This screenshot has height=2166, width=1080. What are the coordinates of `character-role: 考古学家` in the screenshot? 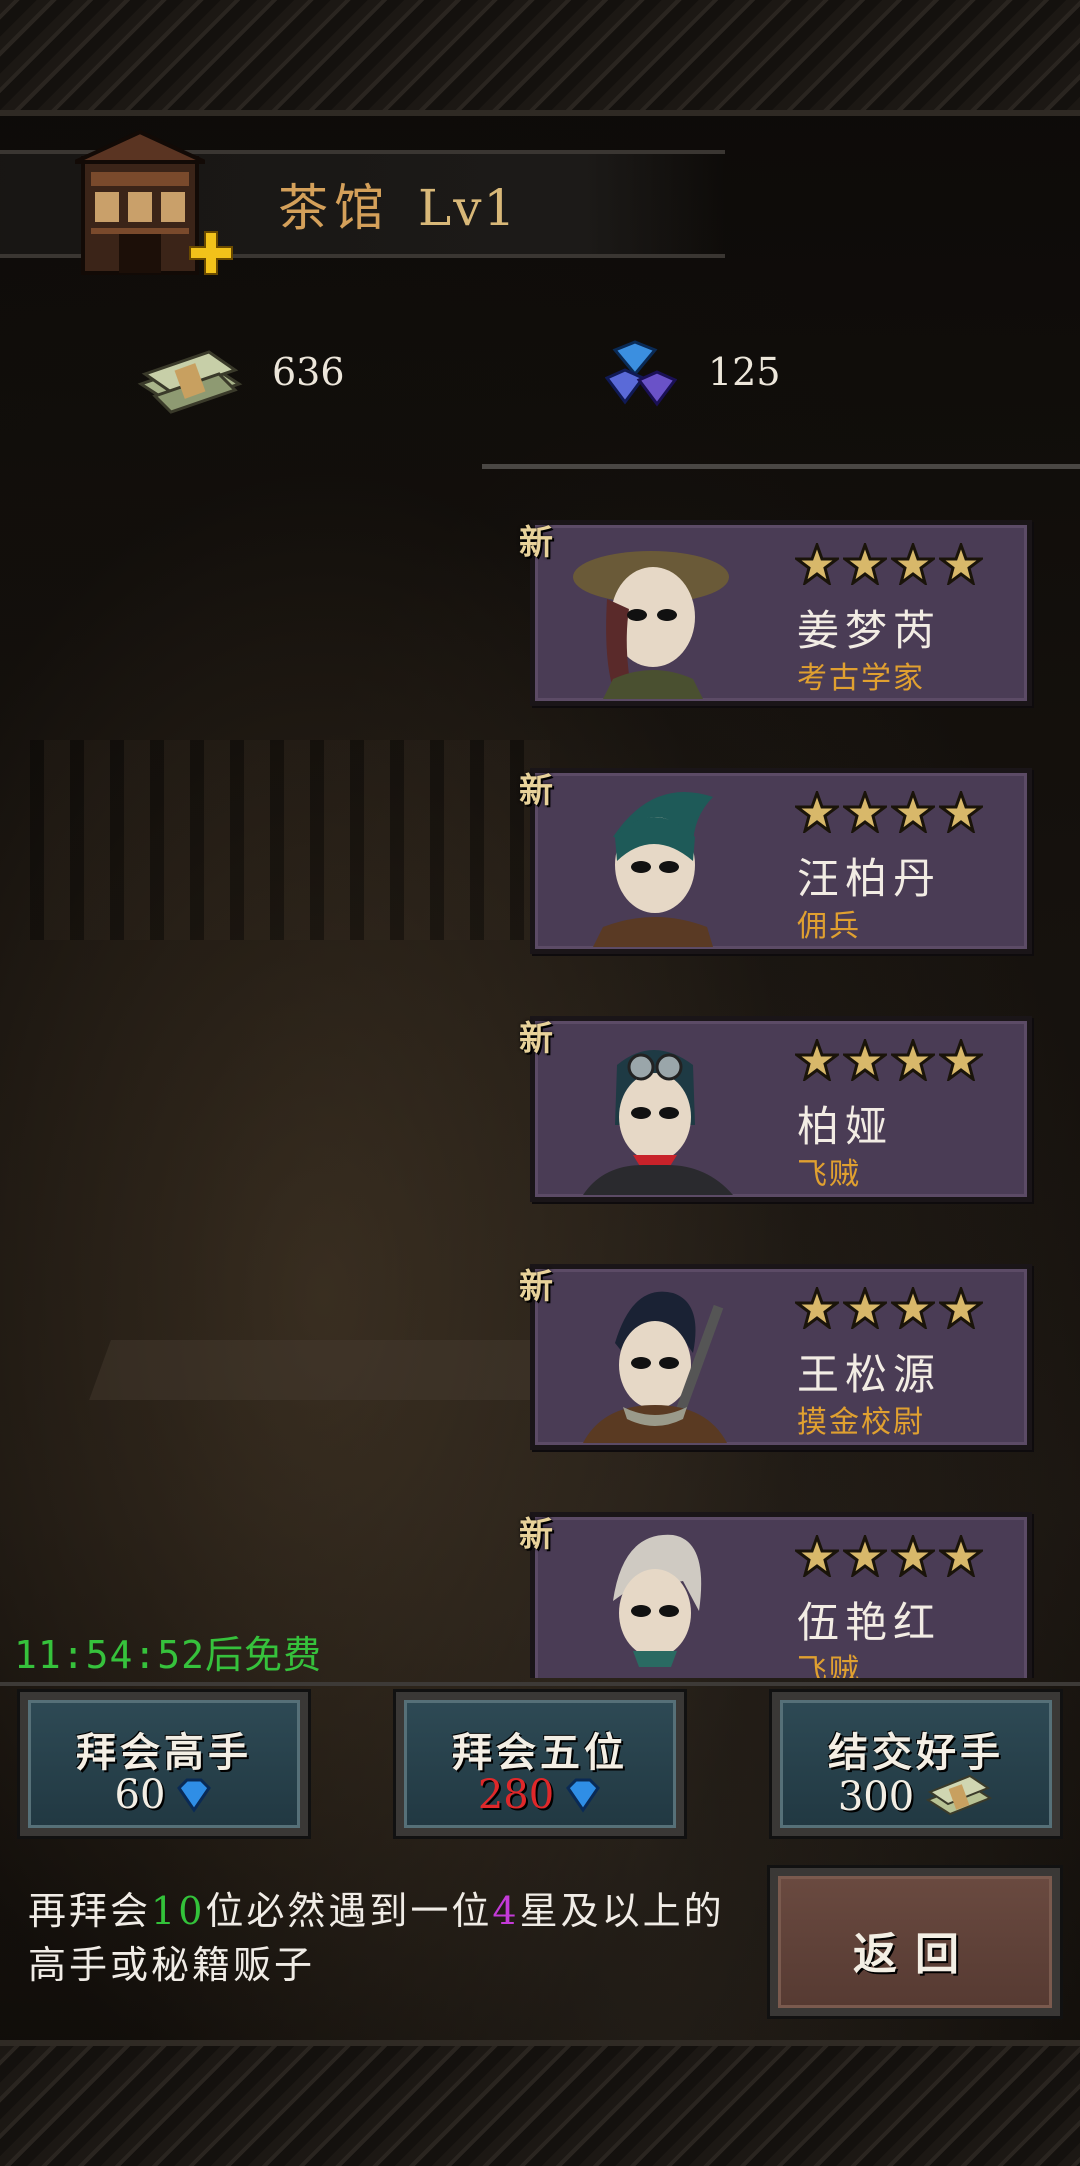 It's located at (861, 678).